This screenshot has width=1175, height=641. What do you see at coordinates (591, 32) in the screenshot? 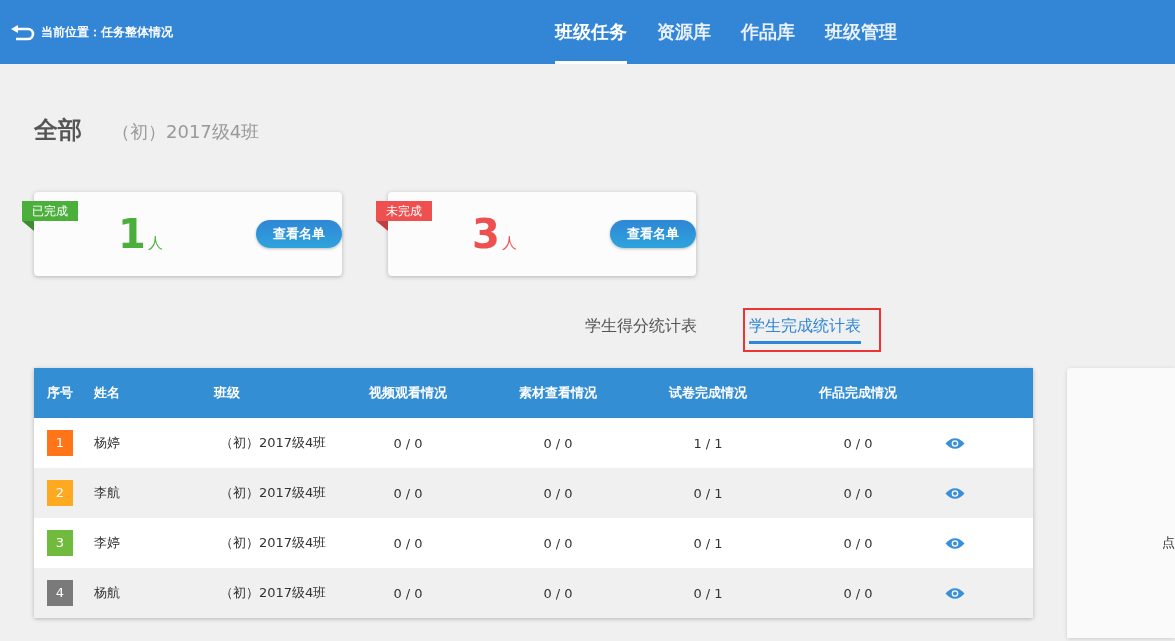
I see `nav-tab: 班级任务` at bounding box center [591, 32].